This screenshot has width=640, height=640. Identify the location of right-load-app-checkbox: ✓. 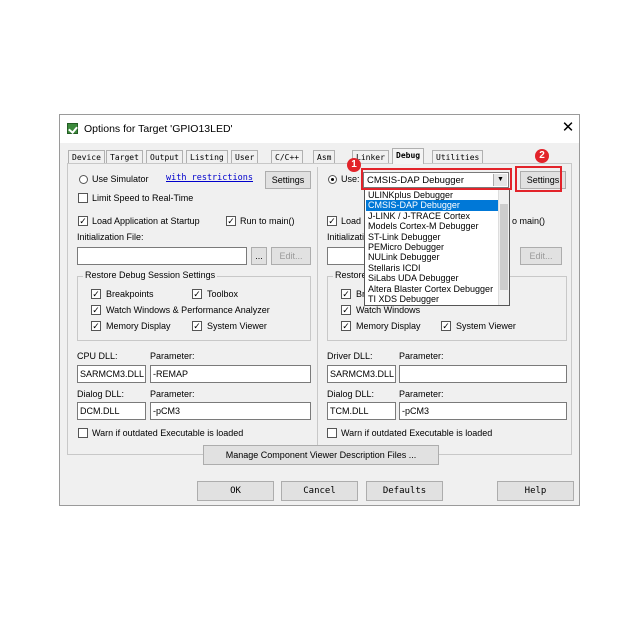
(332, 221).